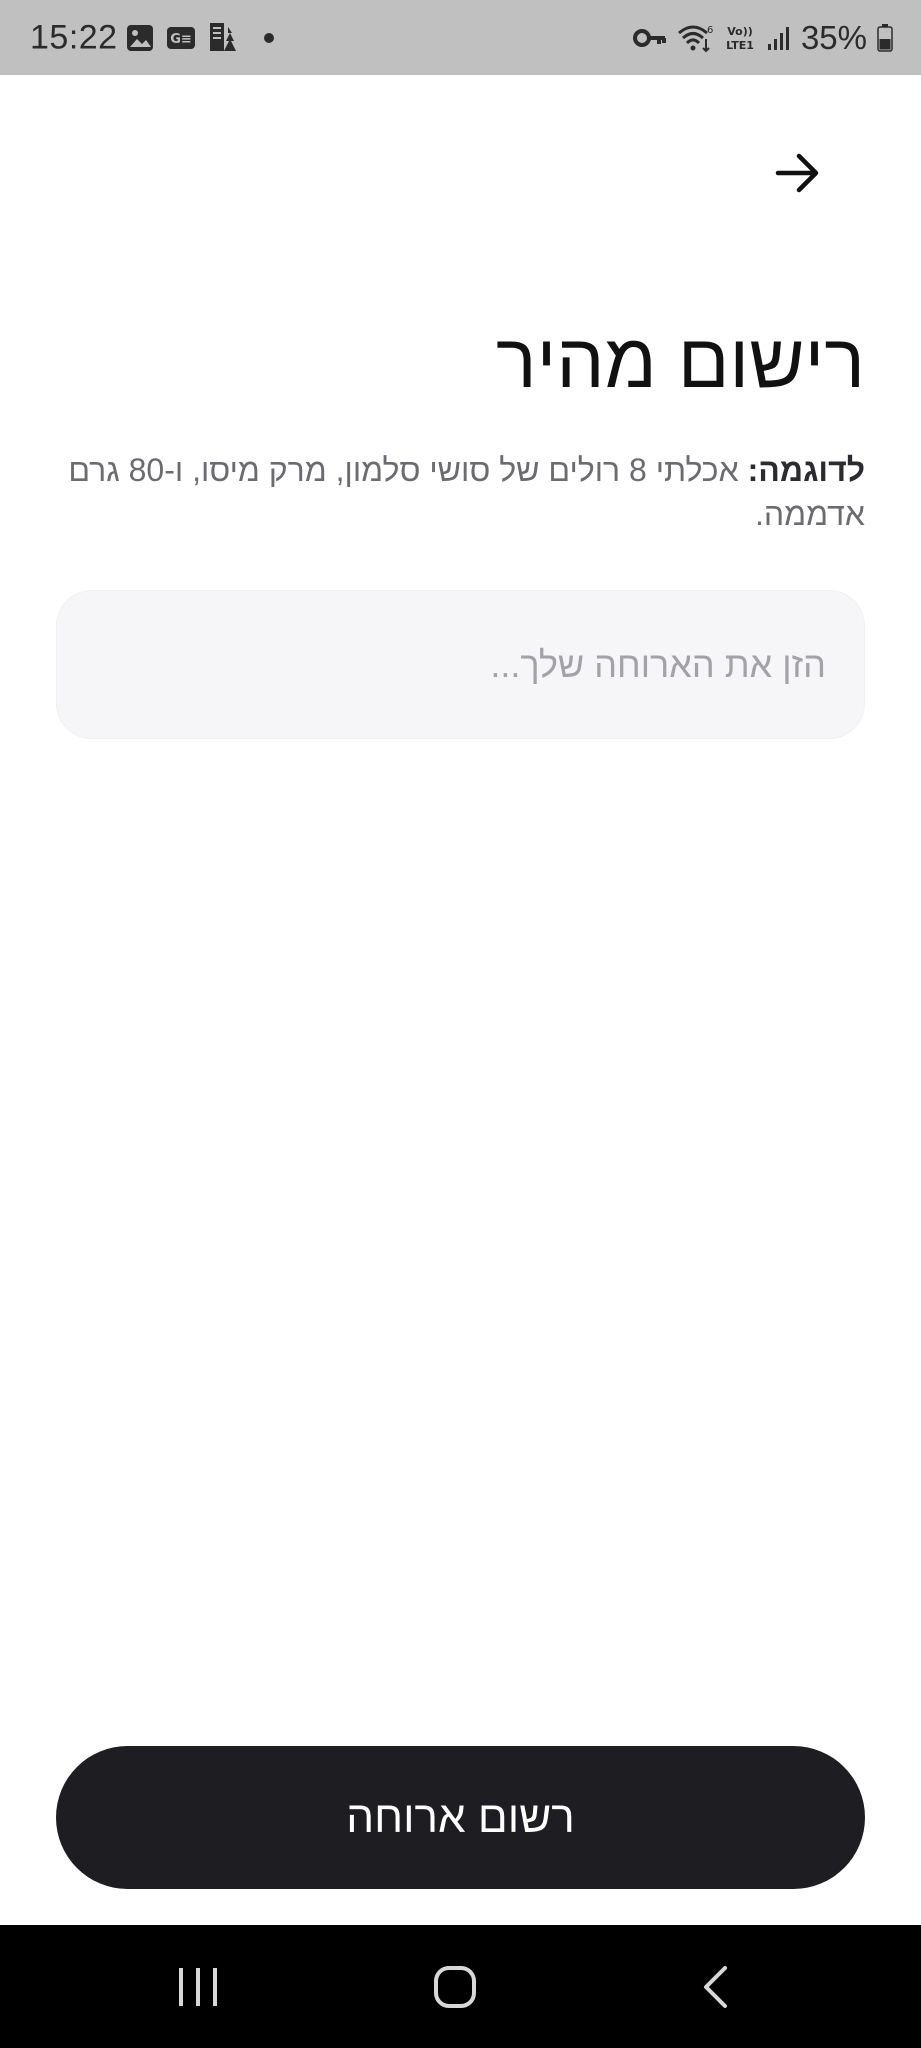 This screenshot has width=921, height=2048. I want to click on back-icon, so click(715, 1986).